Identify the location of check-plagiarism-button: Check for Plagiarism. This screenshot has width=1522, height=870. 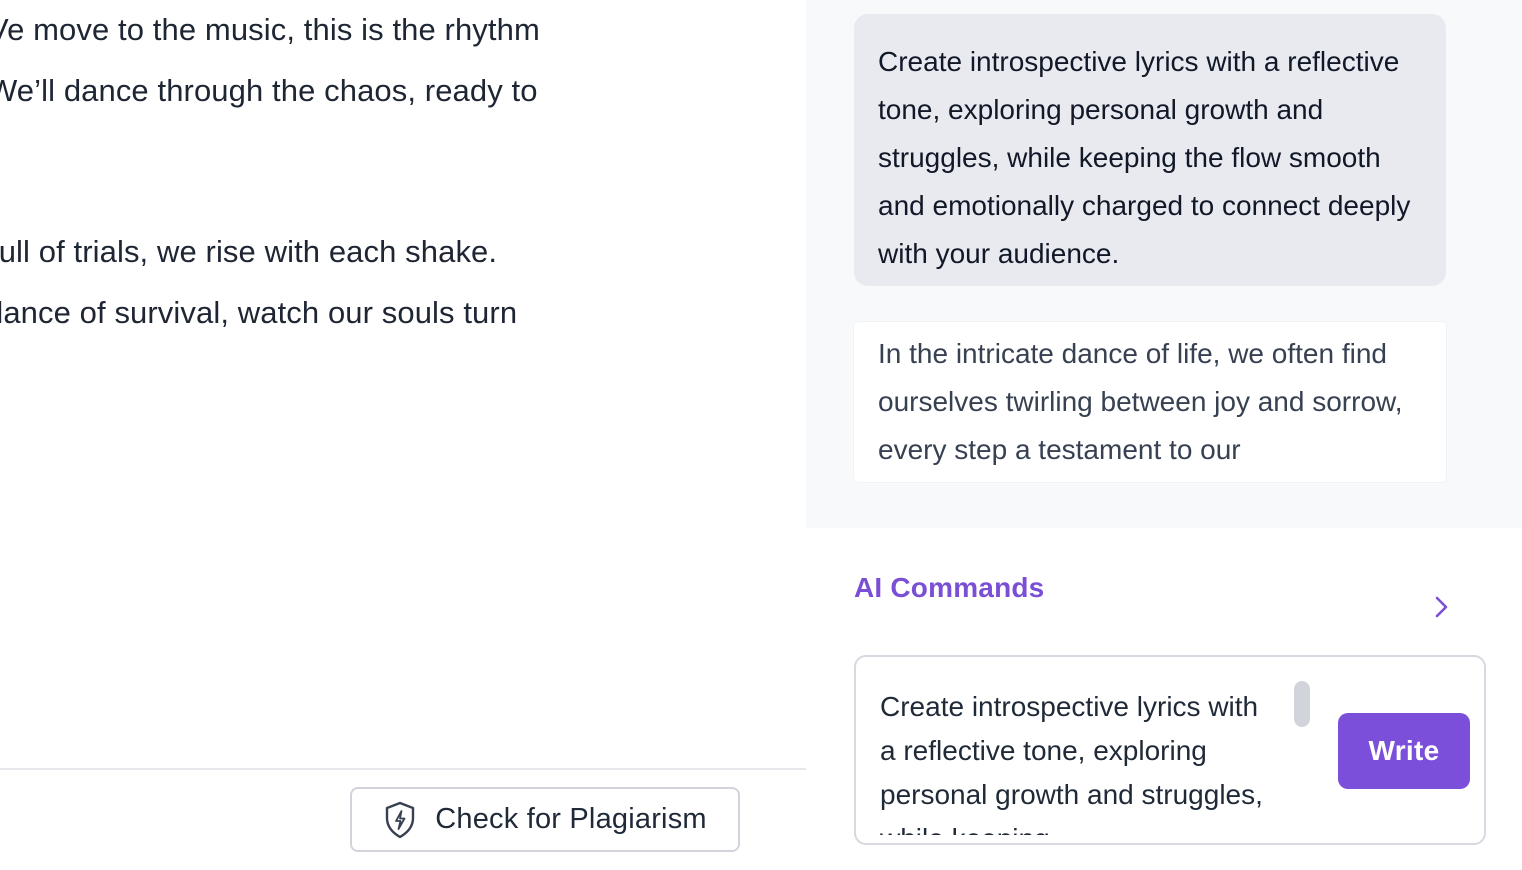
(545, 819).